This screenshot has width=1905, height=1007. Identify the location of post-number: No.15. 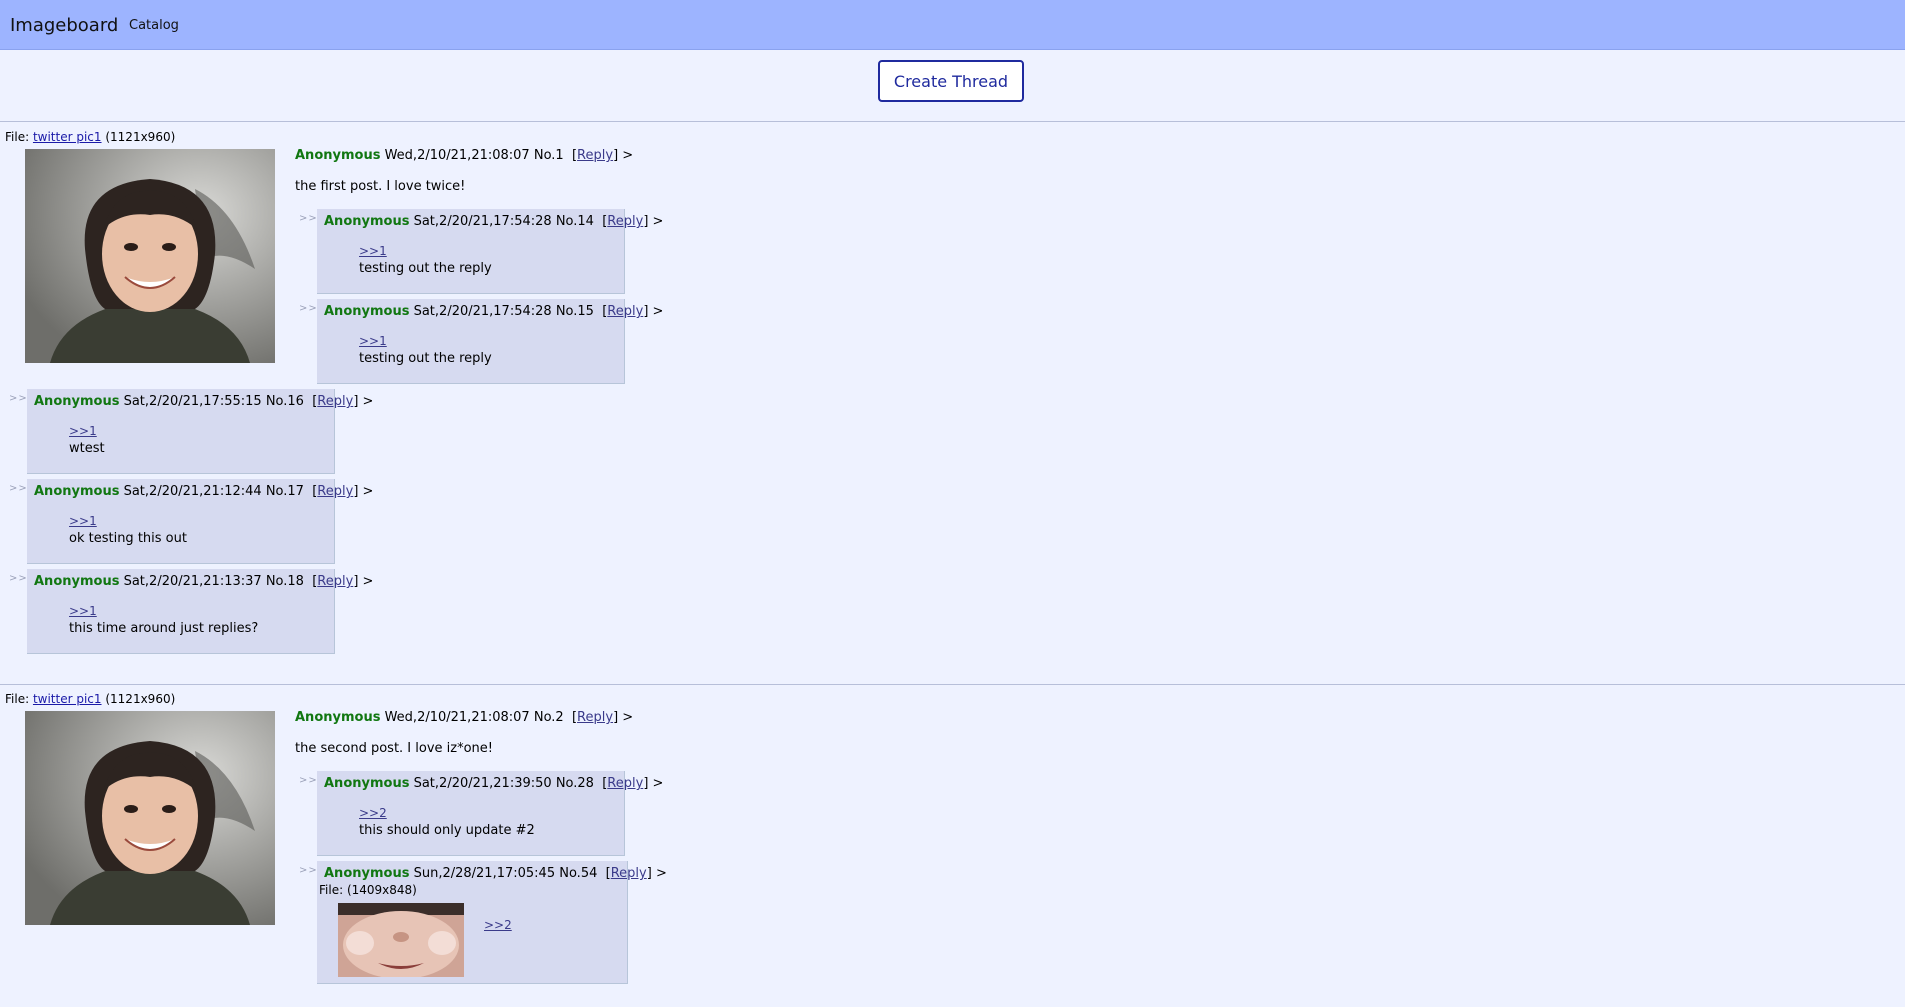
(575, 311).